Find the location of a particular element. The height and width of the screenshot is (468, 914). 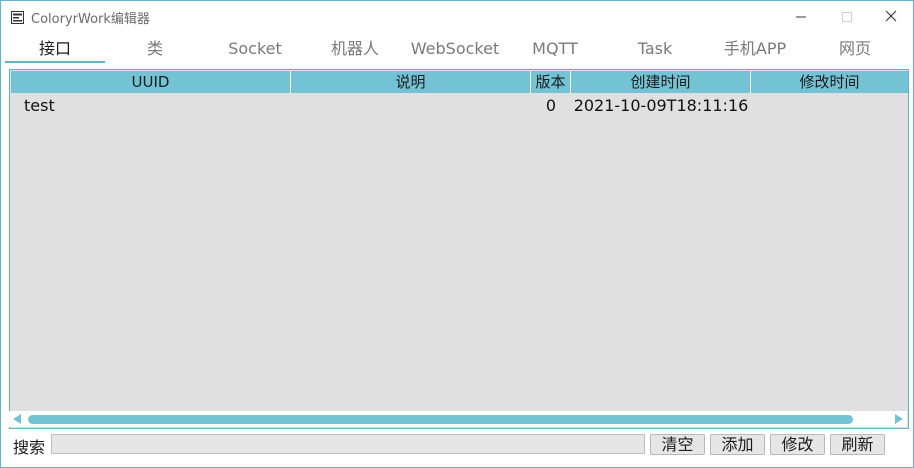

refresh-button: 刷新 is located at coordinates (857, 444).